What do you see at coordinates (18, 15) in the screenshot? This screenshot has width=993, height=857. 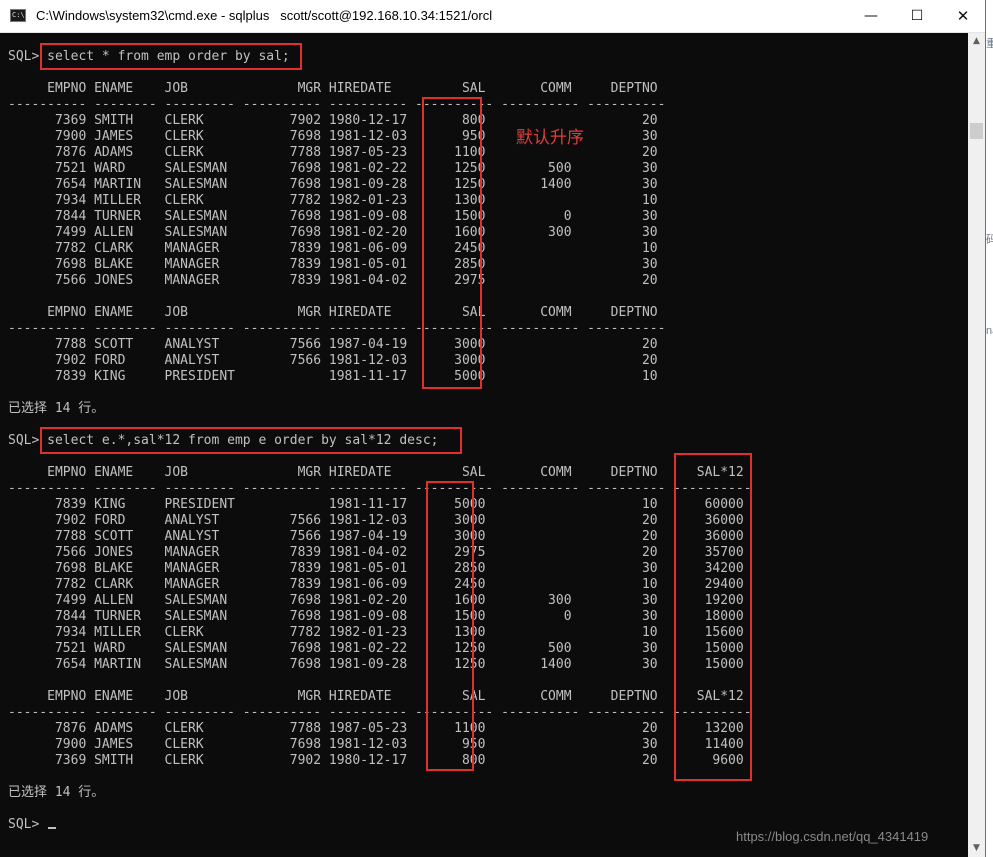 I see `cmd-icon: C:\` at bounding box center [18, 15].